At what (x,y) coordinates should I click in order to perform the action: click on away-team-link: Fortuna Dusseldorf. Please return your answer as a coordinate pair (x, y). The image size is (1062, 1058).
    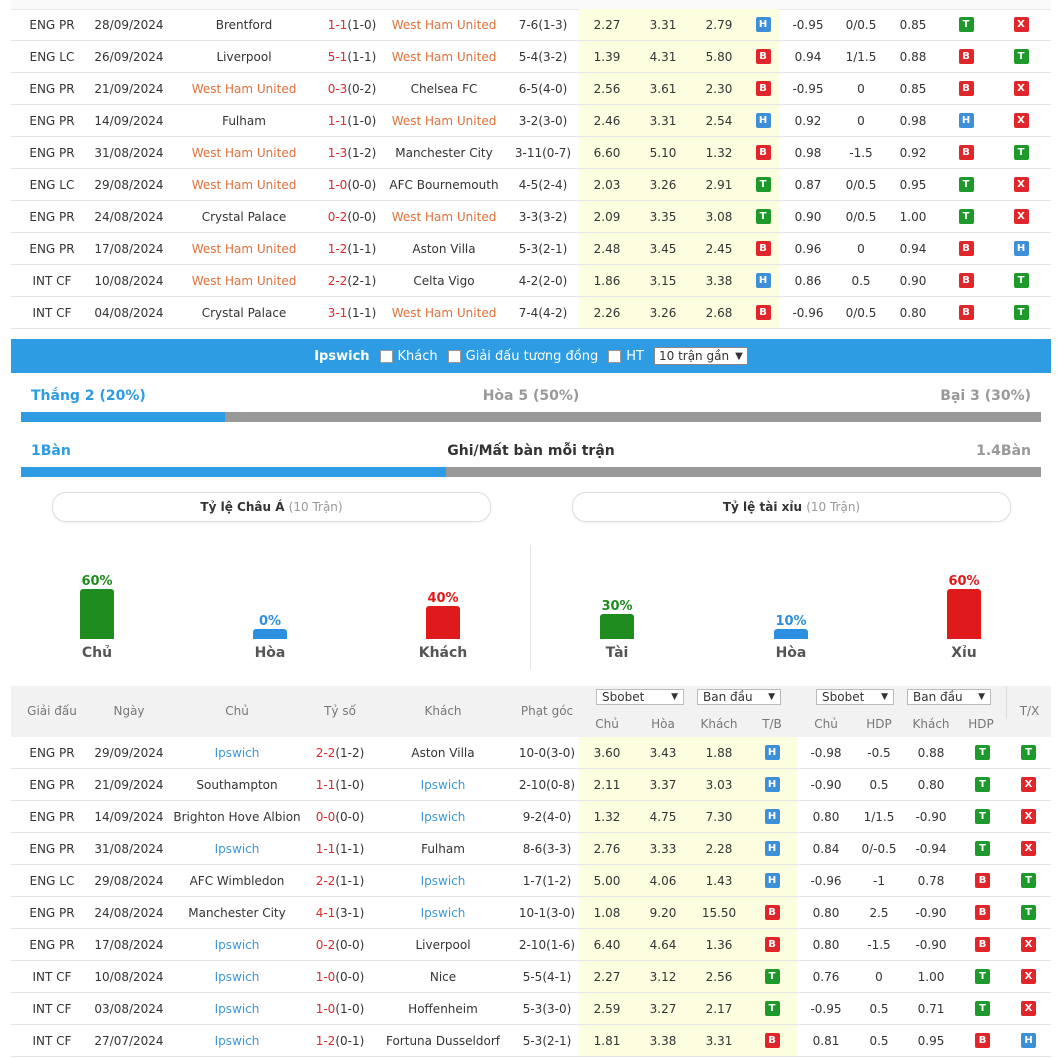
    Looking at the image, I should click on (443, 1040).